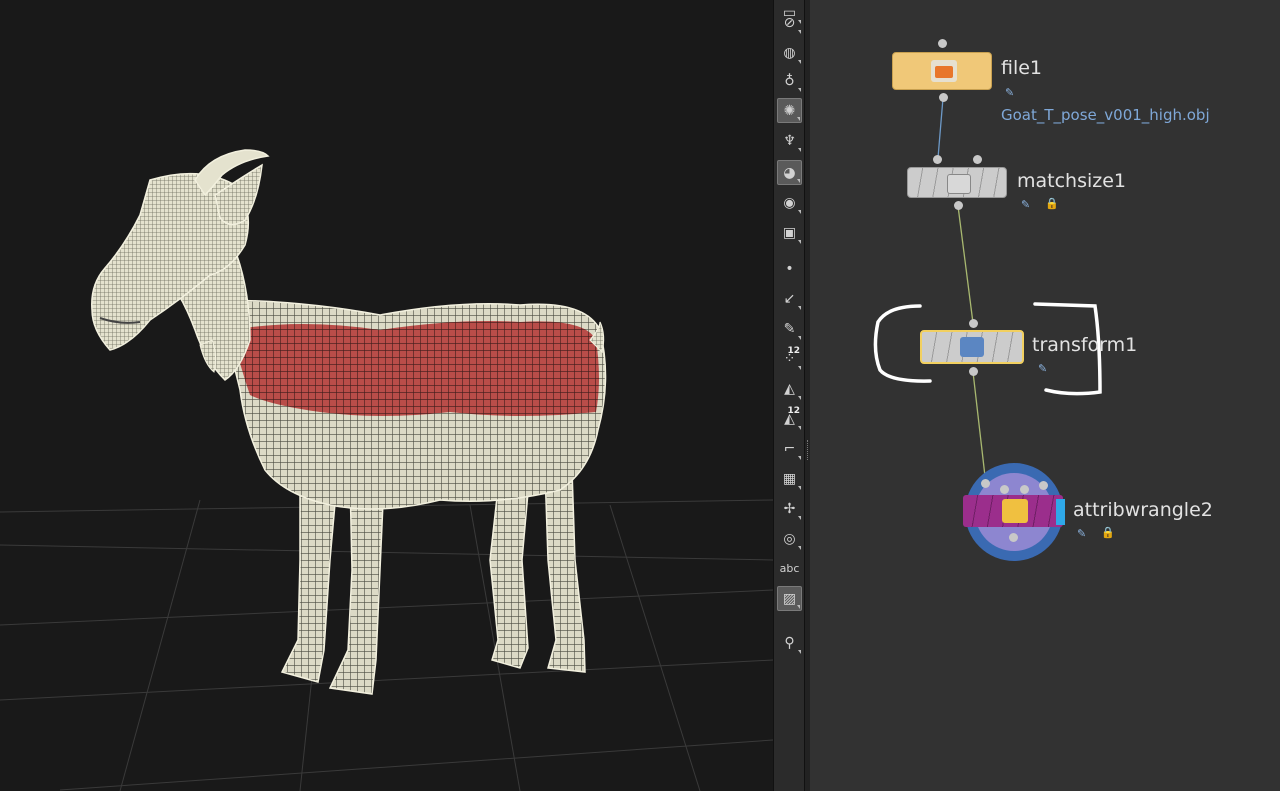 The width and height of the screenshot is (1280, 791). I want to click on file1-node, so click(942, 71).